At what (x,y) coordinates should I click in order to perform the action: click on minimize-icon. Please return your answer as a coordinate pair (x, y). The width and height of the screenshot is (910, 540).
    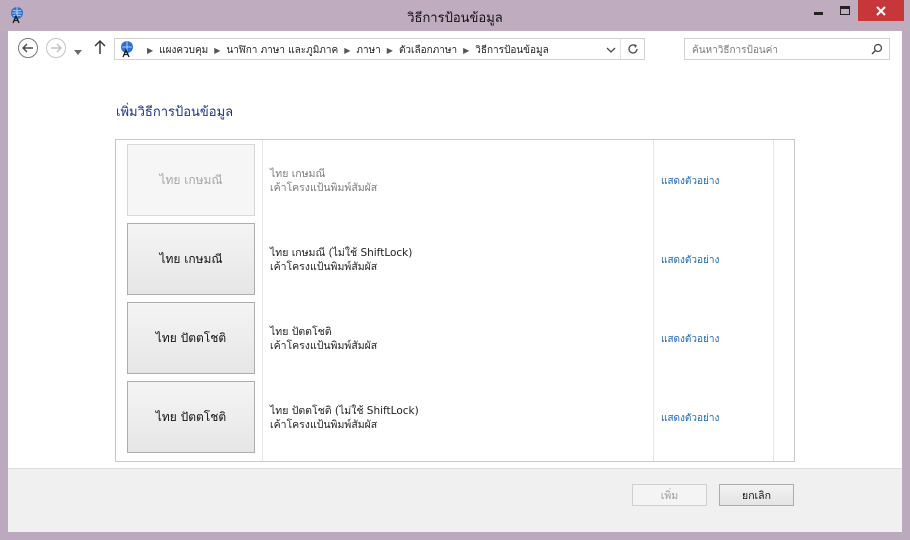
    Looking at the image, I should click on (818, 13).